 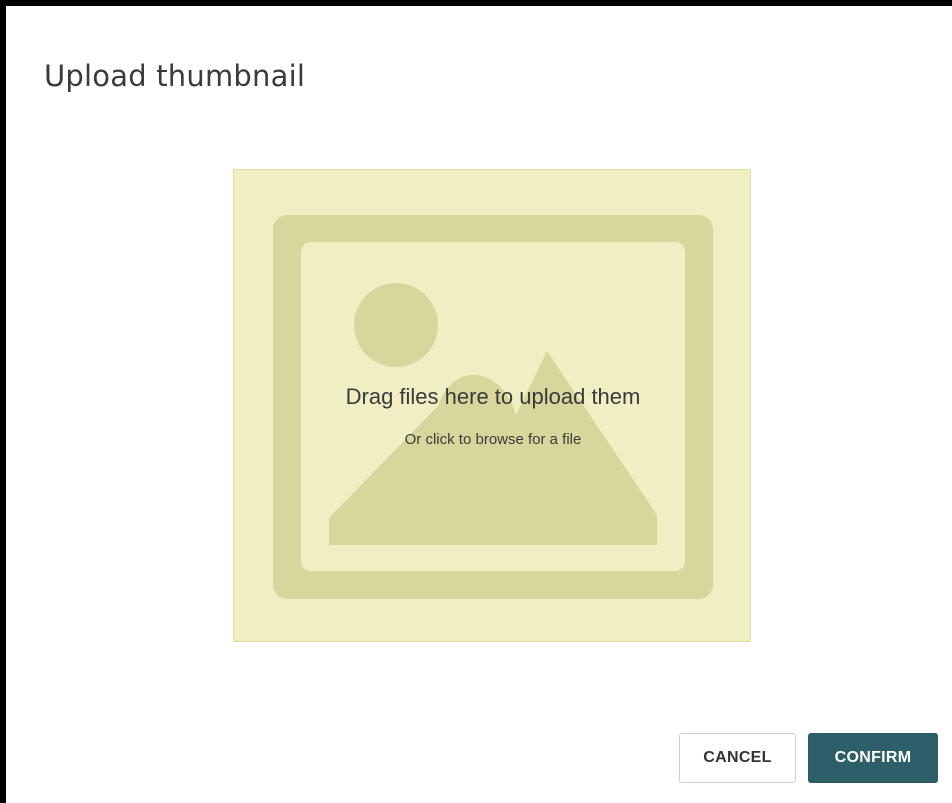 What do you see at coordinates (493, 440) in the screenshot?
I see `browse-file-link: Or click to browse for a file` at bounding box center [493, 440].